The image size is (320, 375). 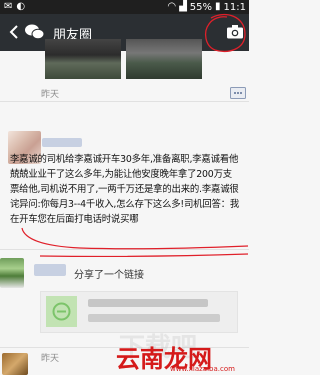 What do you see at coordinates (202, 369) in the screenshot?
I see `watermark-url: www.xiazaiba.com` at bounding box center [202, 369].